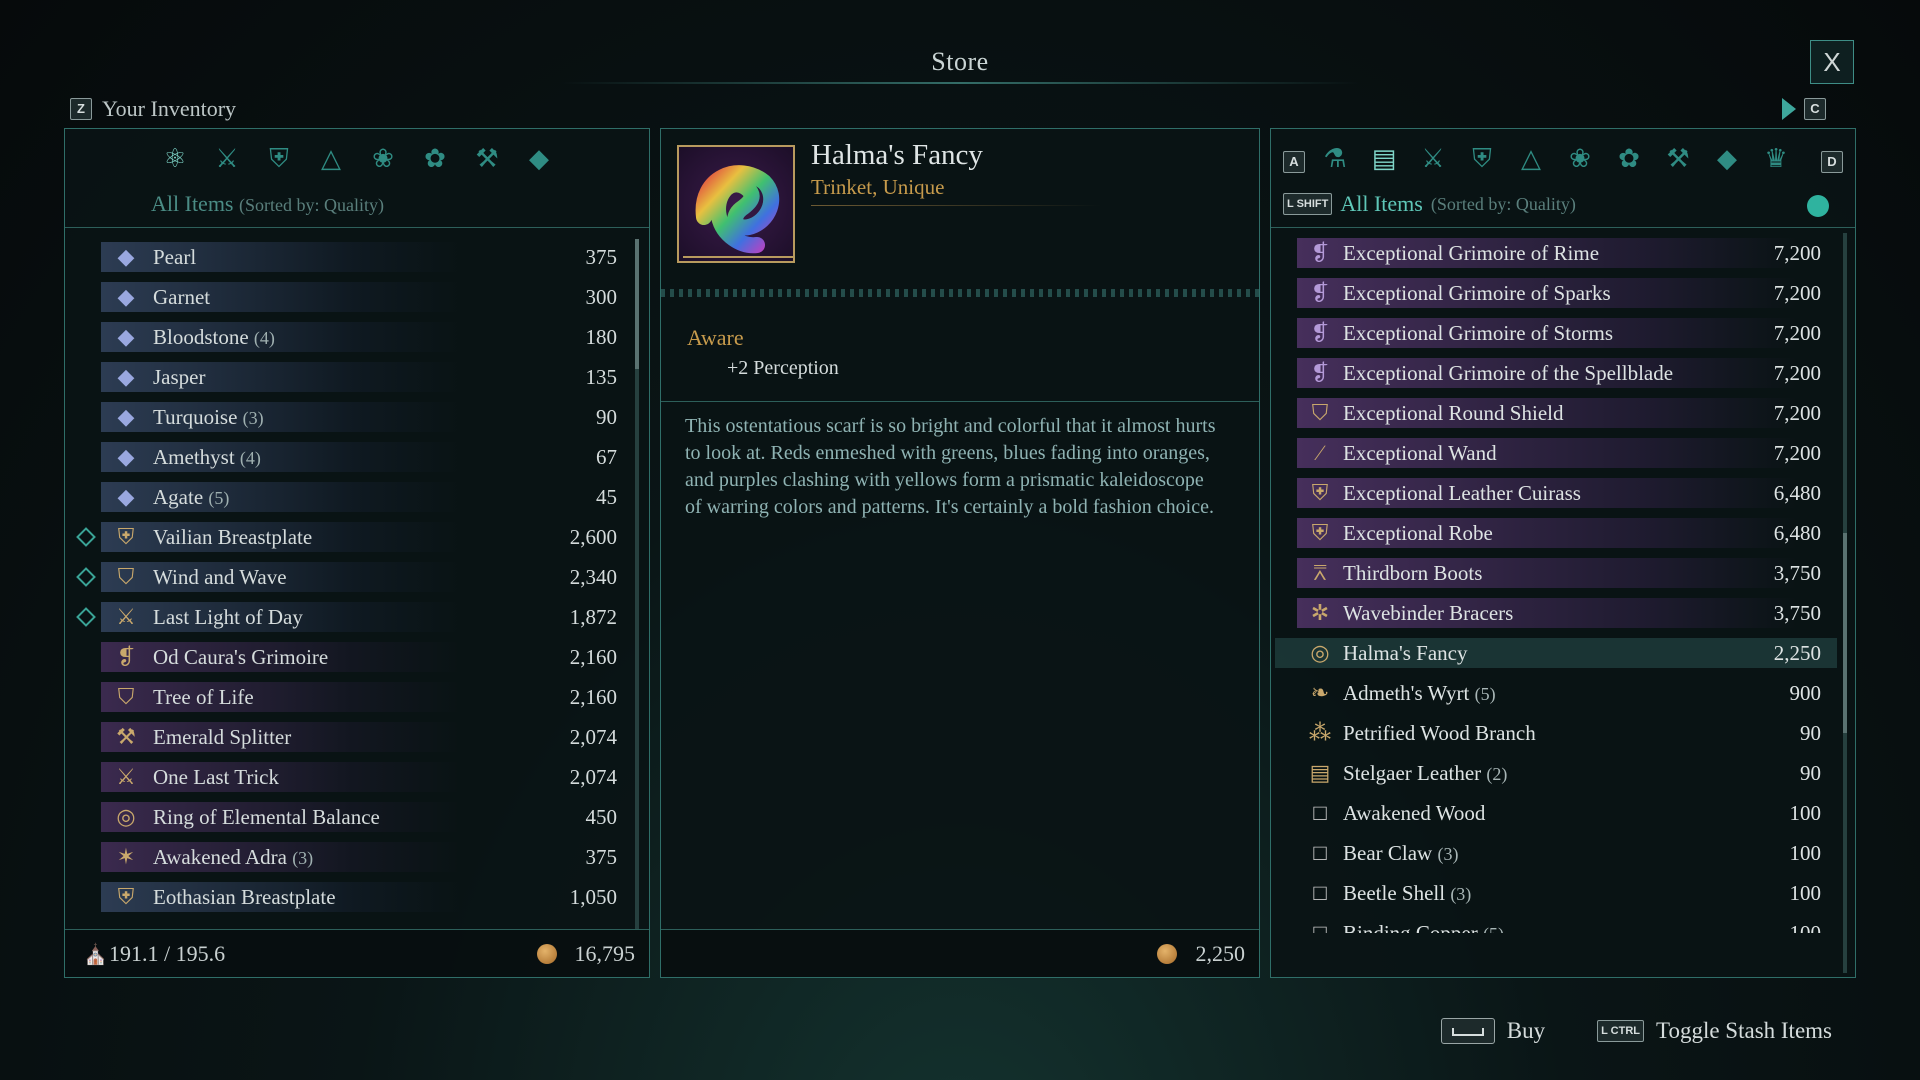  Describe the element at coordinates (637, 584) in the screenshot. I see `inventory-scrollbar` at that location.